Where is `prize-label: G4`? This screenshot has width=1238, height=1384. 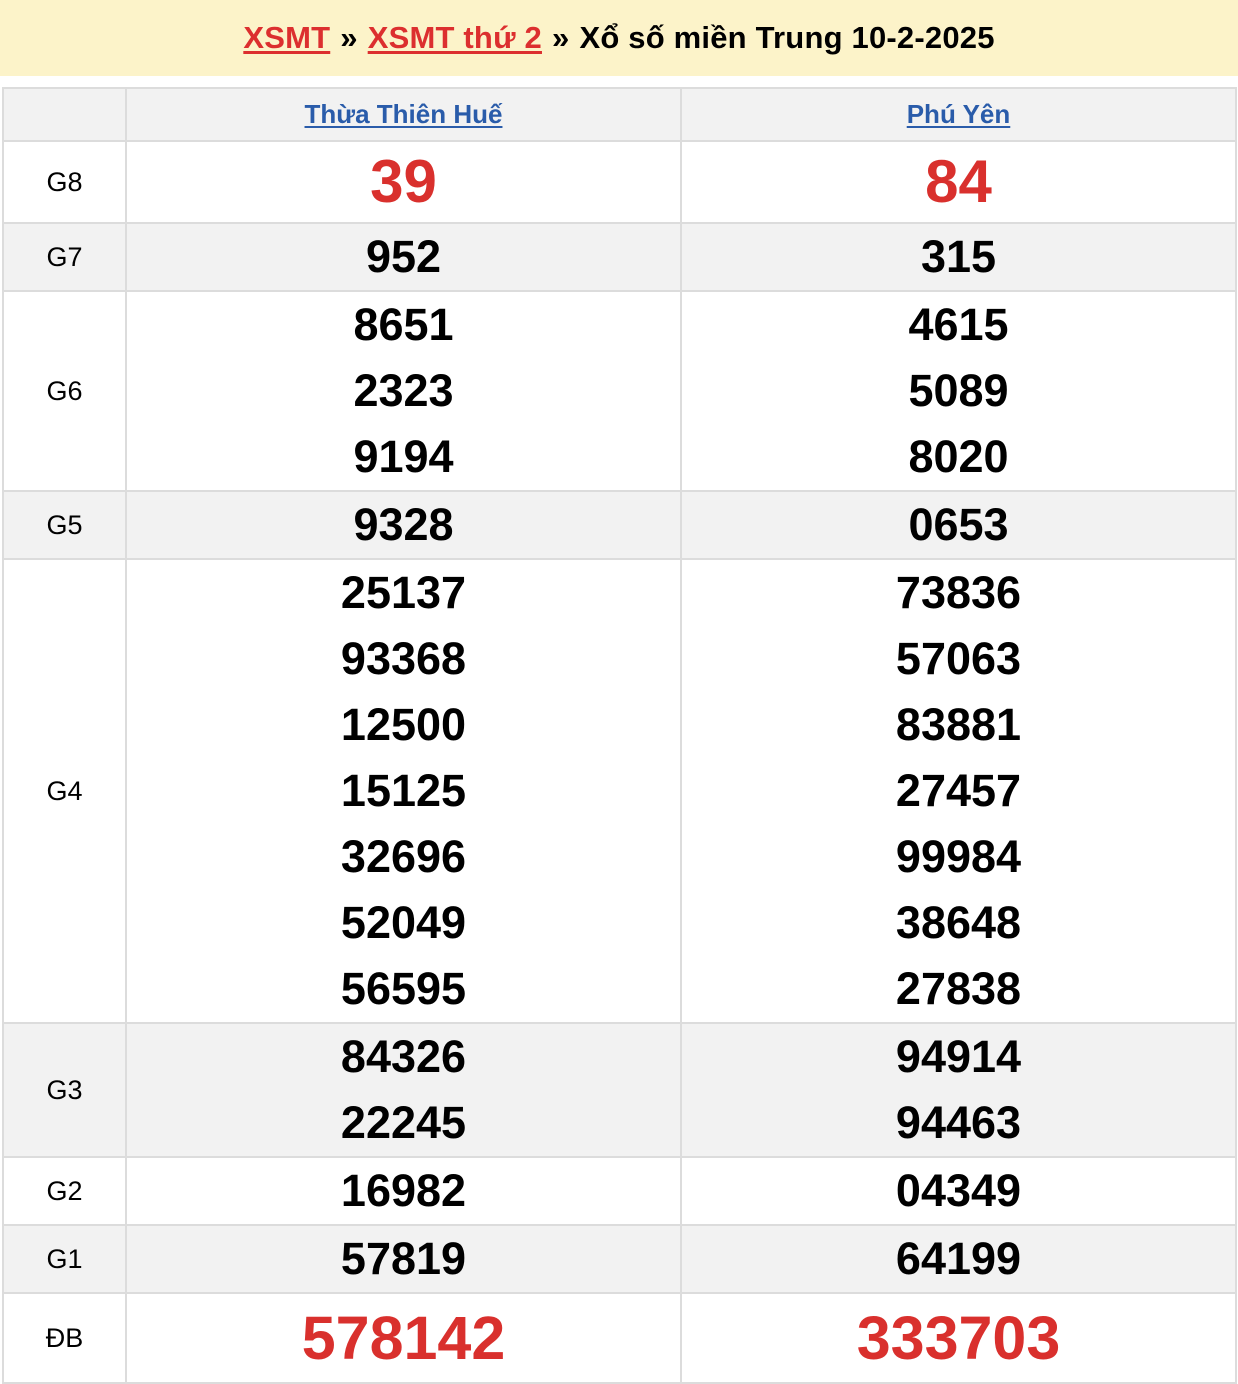 prize-label: G4 is located at coordinates (64, 791).